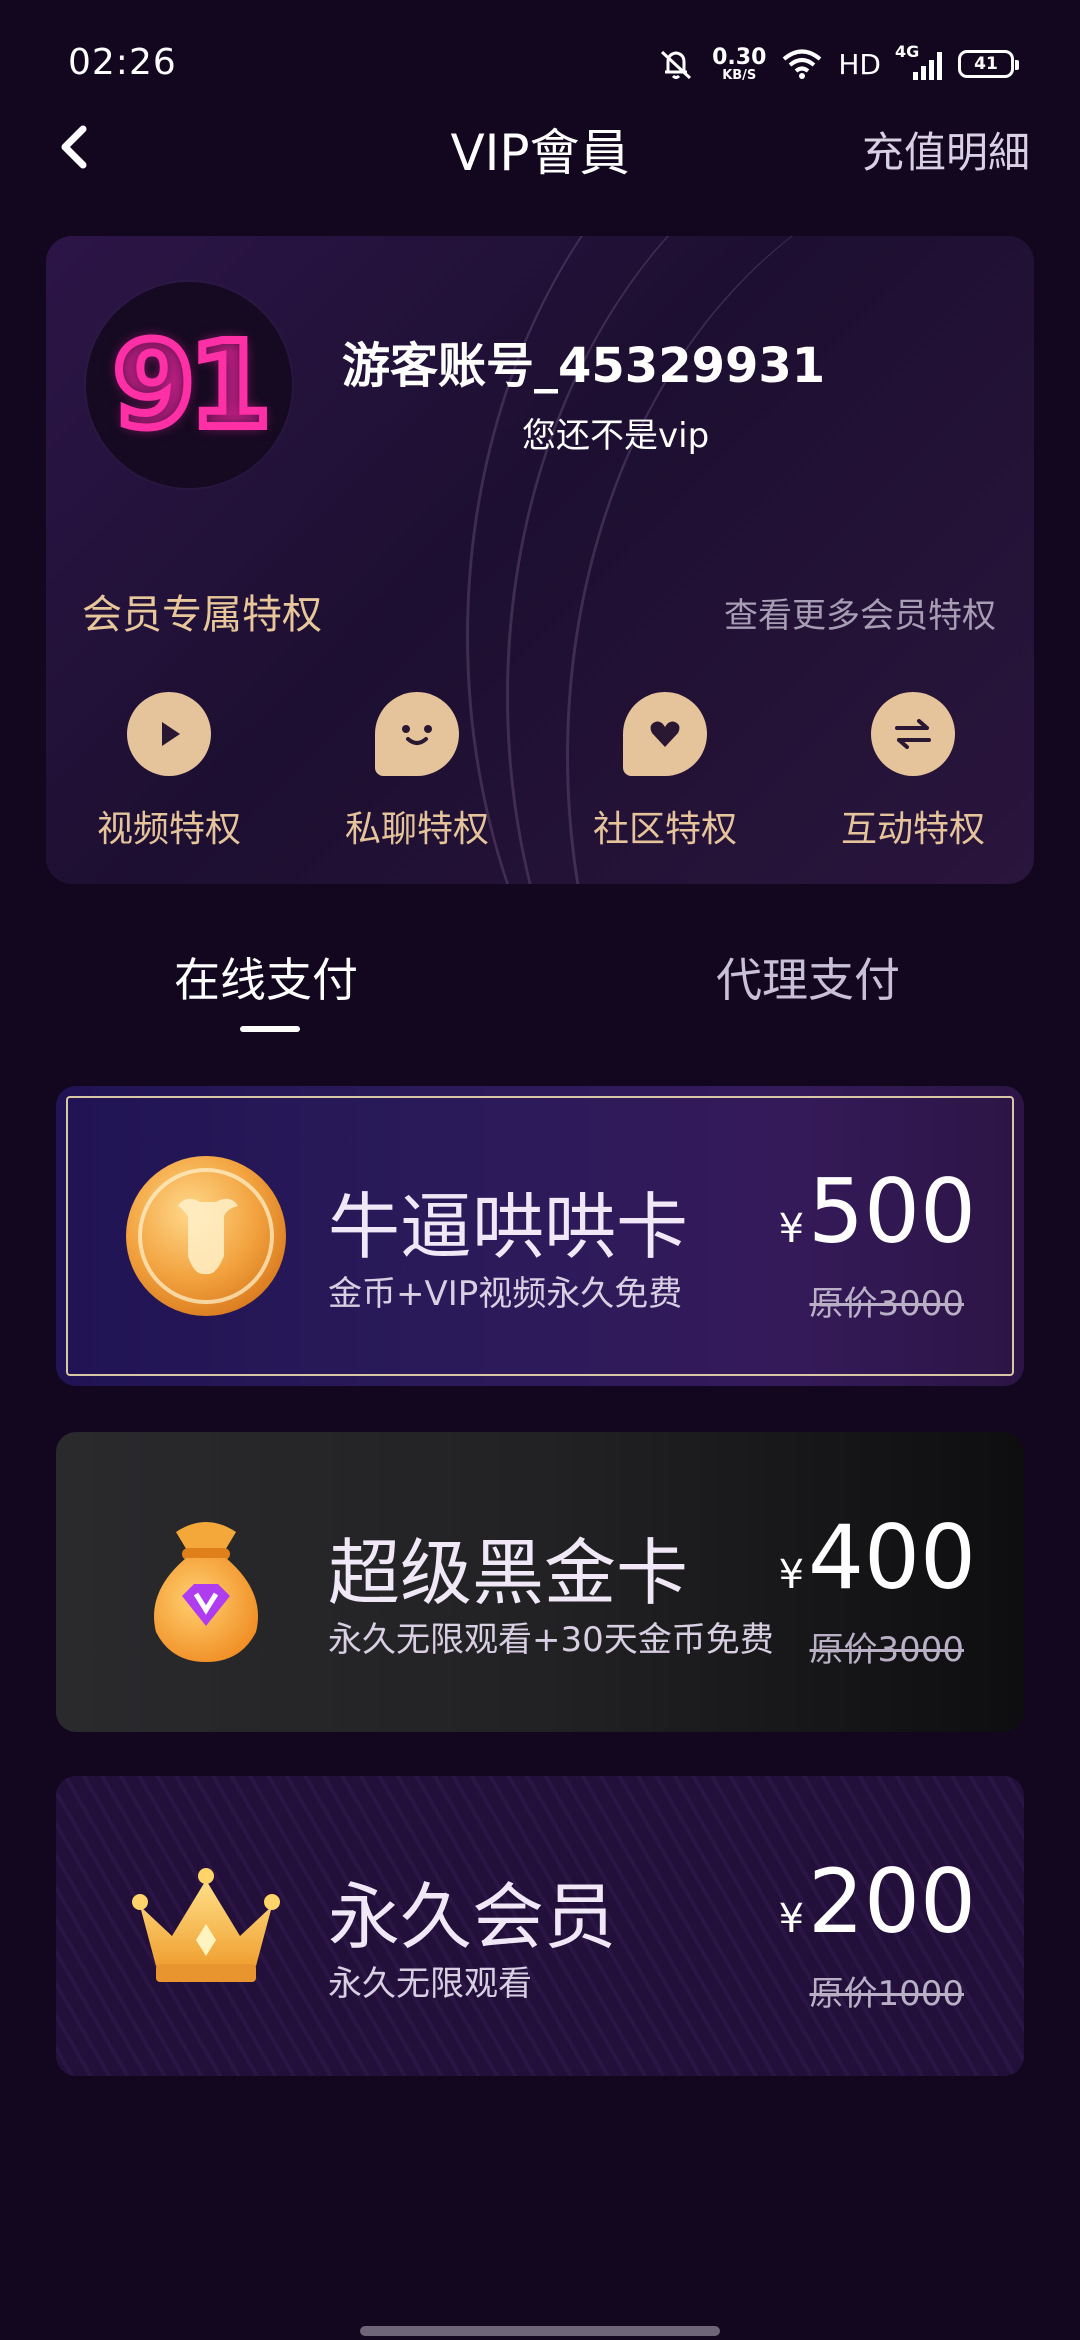  What do you see at coordinates (551, 1640) in the screenshot?
I see `plan-description: 永久无限观看+30天金币免费` at bounding box center [551, 1640].